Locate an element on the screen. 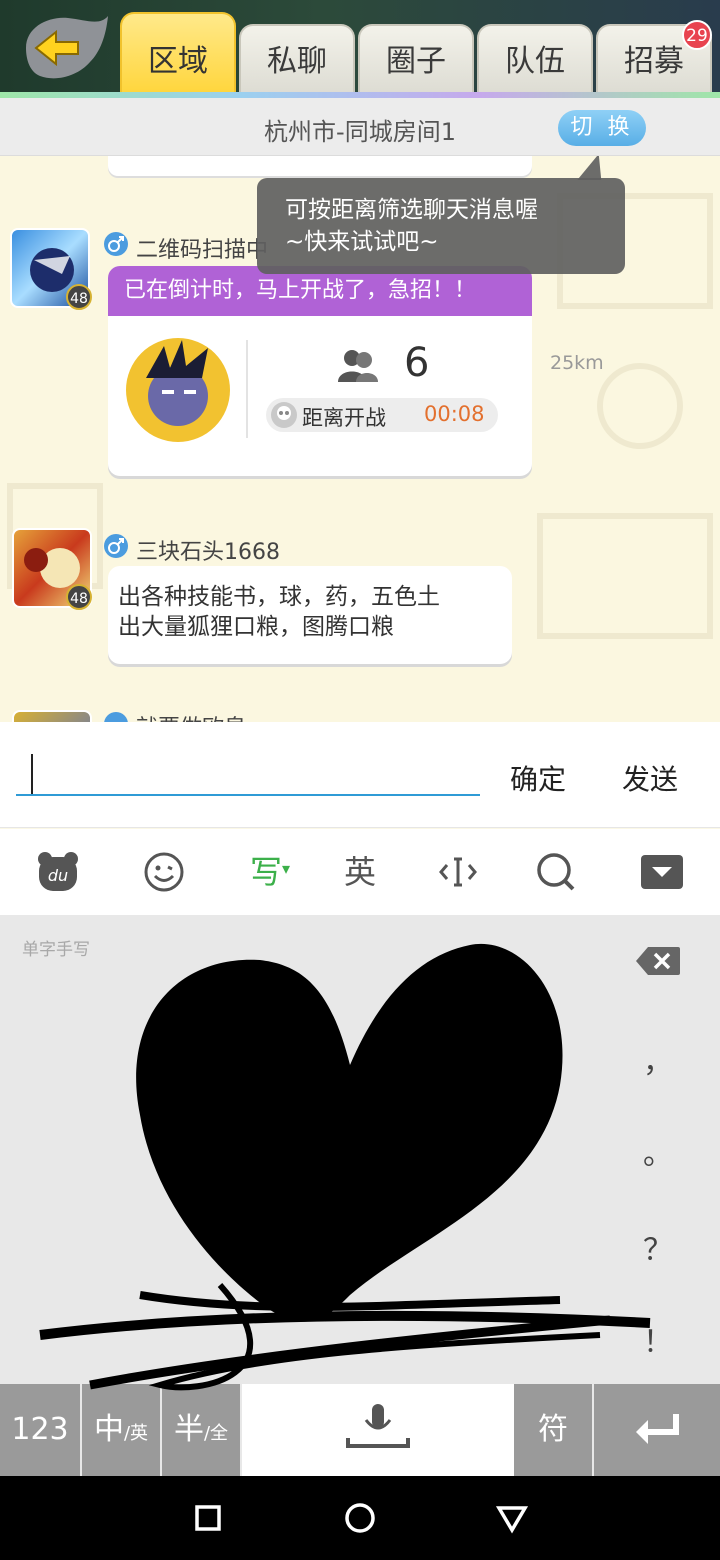  system-nav-bar is located at coordinates (360, 1518).